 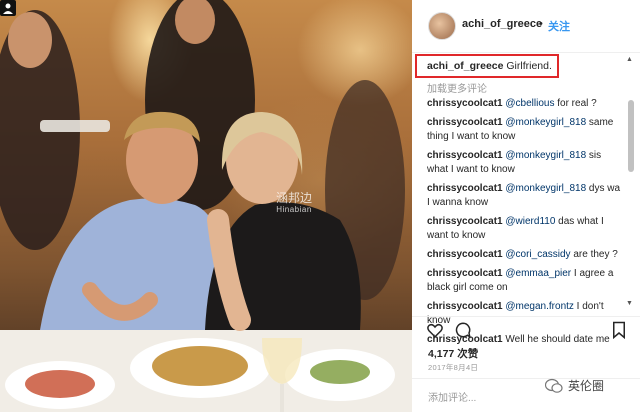 I want to click on post-date: 2017年8月4日, so click(x=453, y=367).